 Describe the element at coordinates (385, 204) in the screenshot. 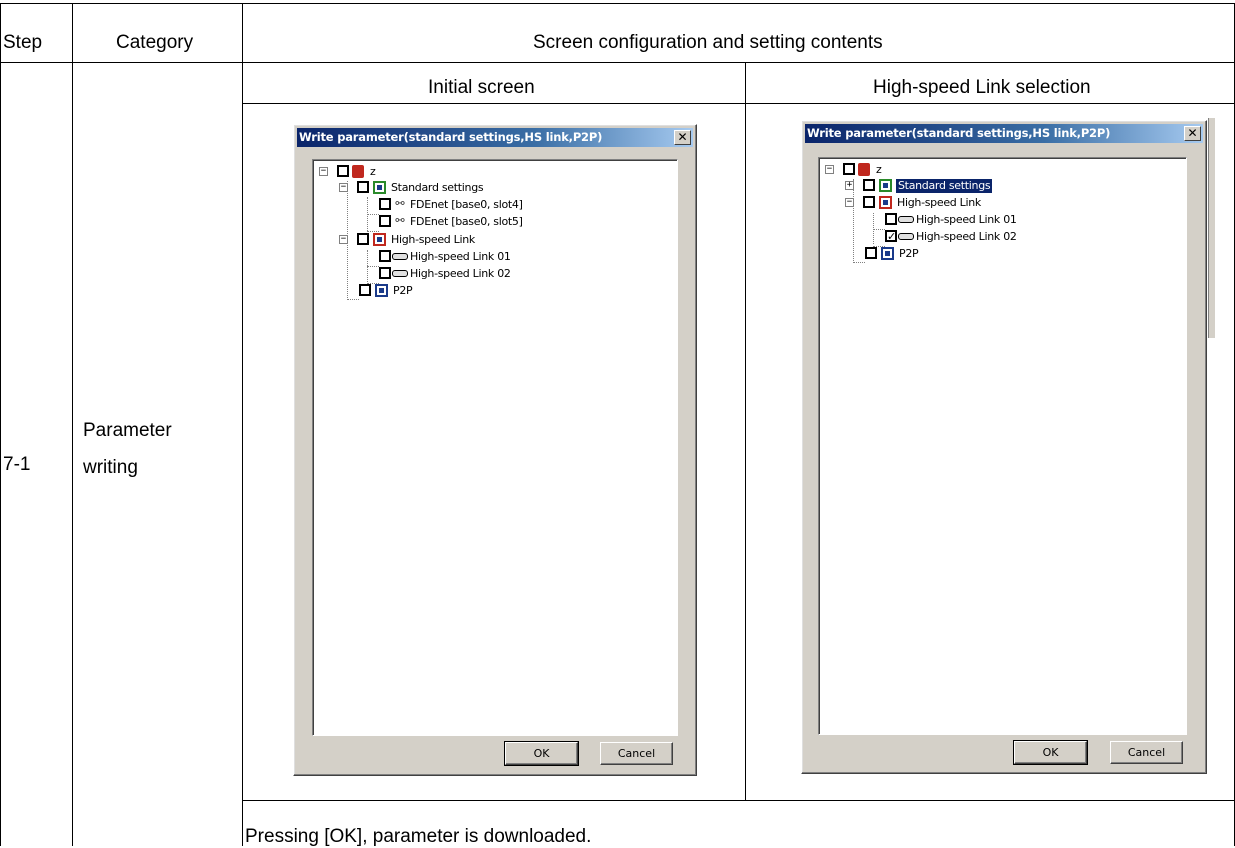

I see `fdenet-slot4-checkbox` at that location.